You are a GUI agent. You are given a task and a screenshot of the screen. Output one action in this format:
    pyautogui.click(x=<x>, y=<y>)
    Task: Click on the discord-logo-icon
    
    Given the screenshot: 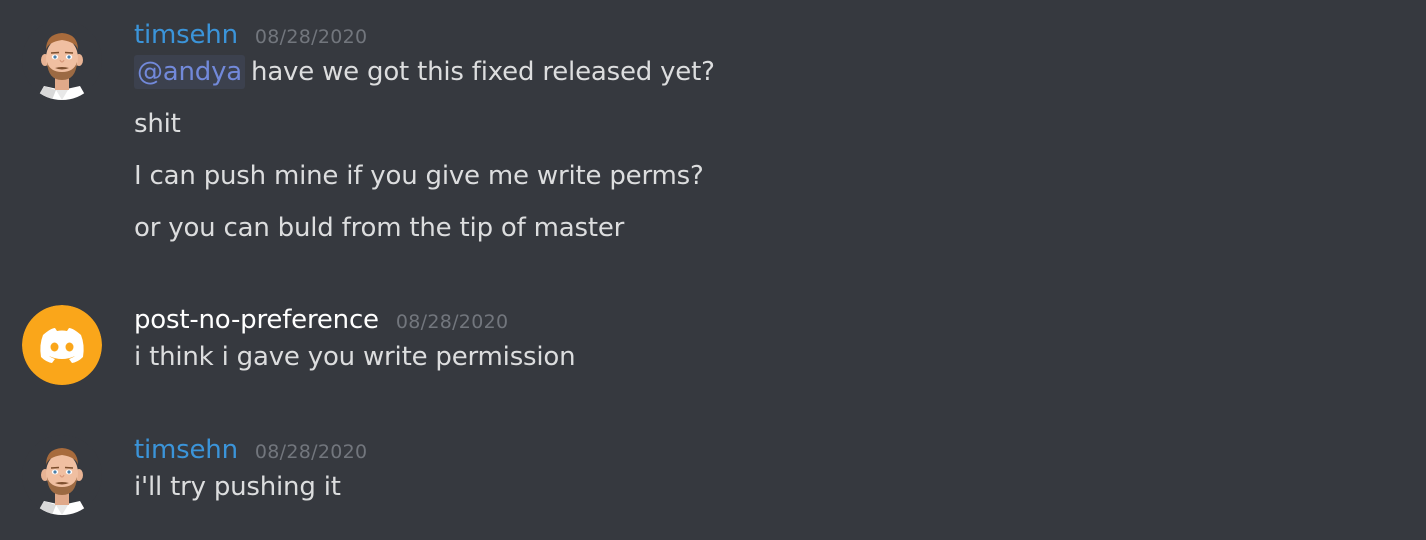 What is the action you would take?
    pyautogui.click(x=62, y=345)
    